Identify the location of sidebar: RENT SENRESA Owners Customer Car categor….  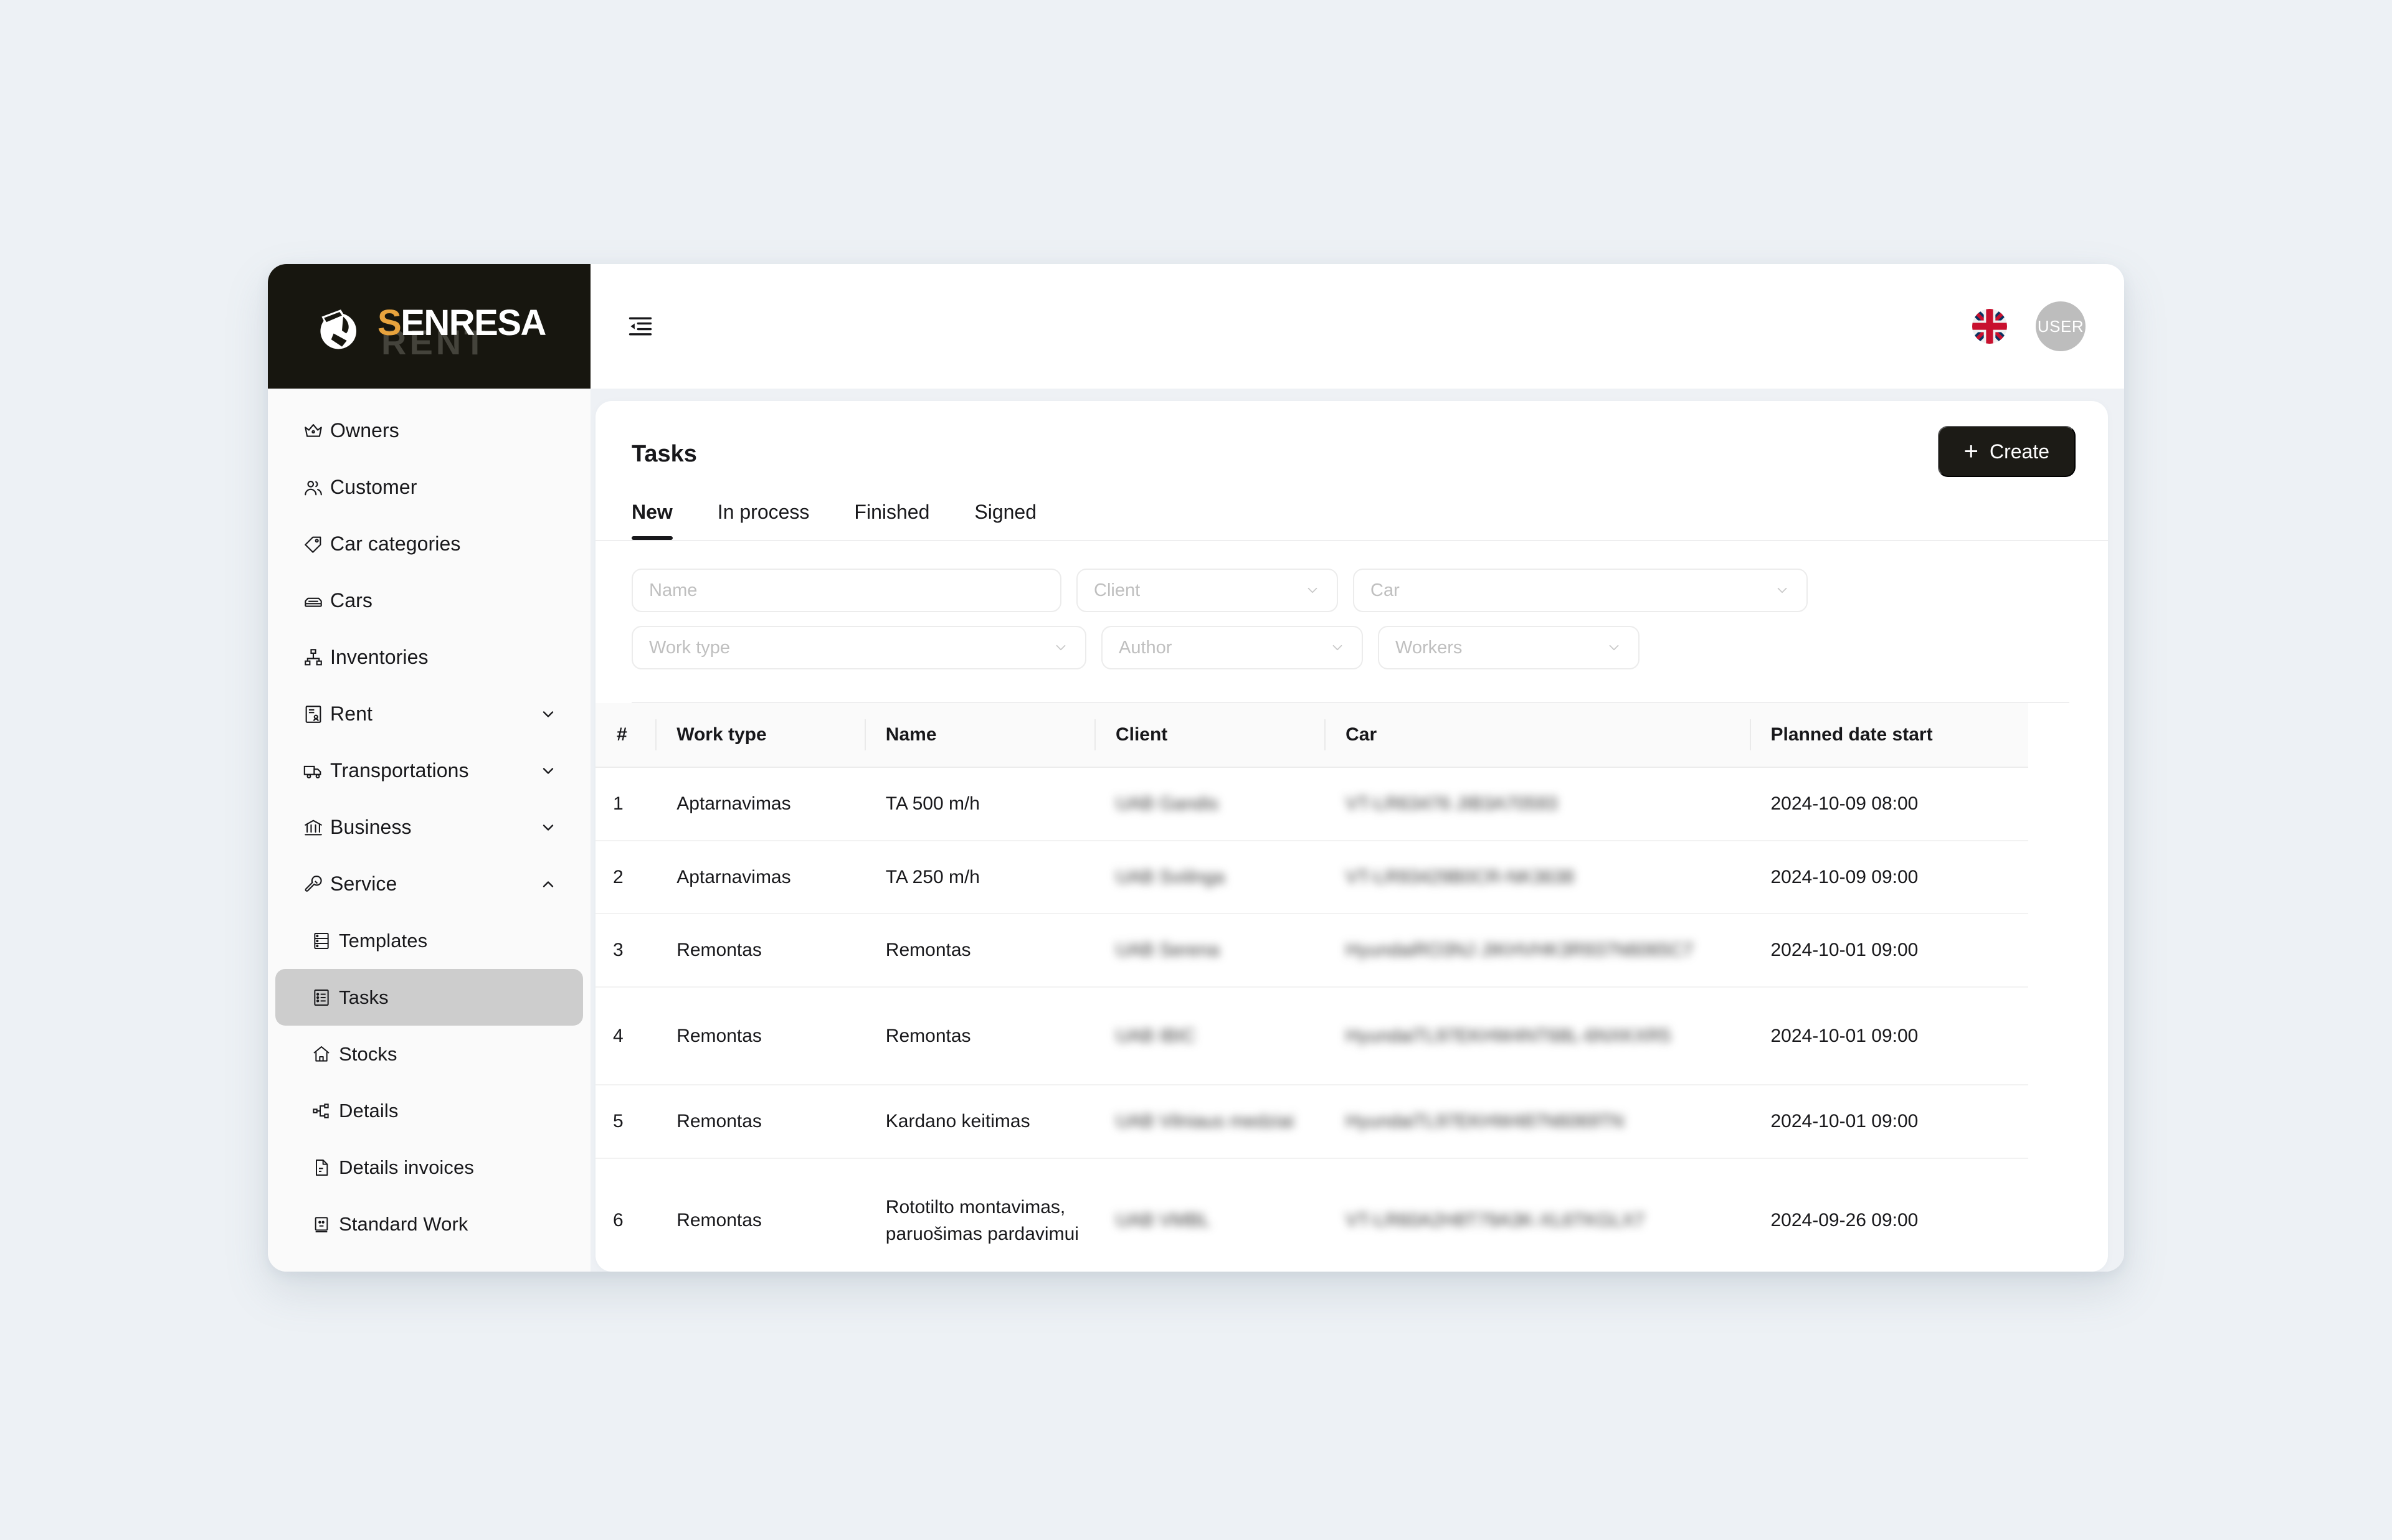
(429, 768).